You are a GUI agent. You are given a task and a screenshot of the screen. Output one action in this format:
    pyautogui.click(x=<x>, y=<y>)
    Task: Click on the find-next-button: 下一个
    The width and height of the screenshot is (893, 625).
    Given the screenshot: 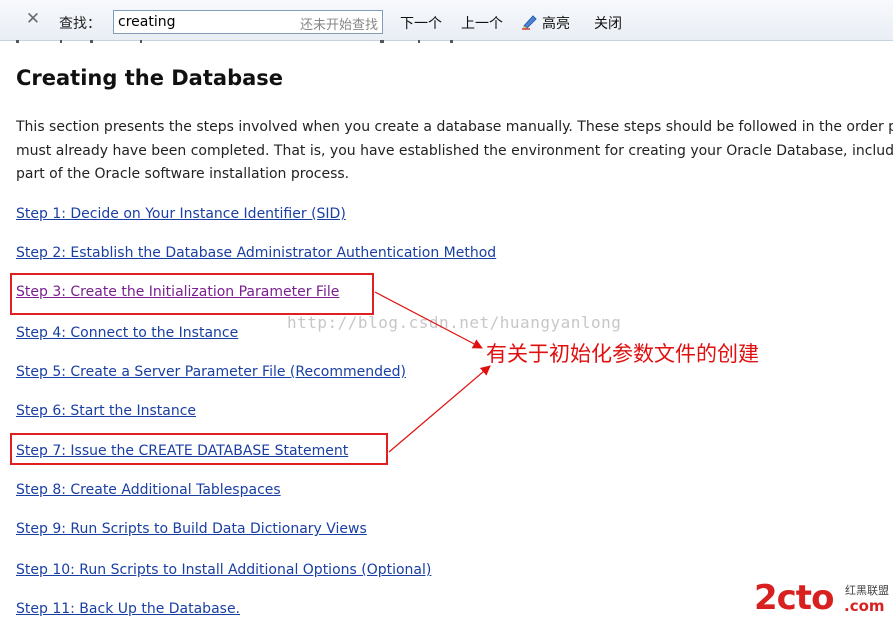 What is the action you would take?
    pyautogui.click(x=421, y=23)
    